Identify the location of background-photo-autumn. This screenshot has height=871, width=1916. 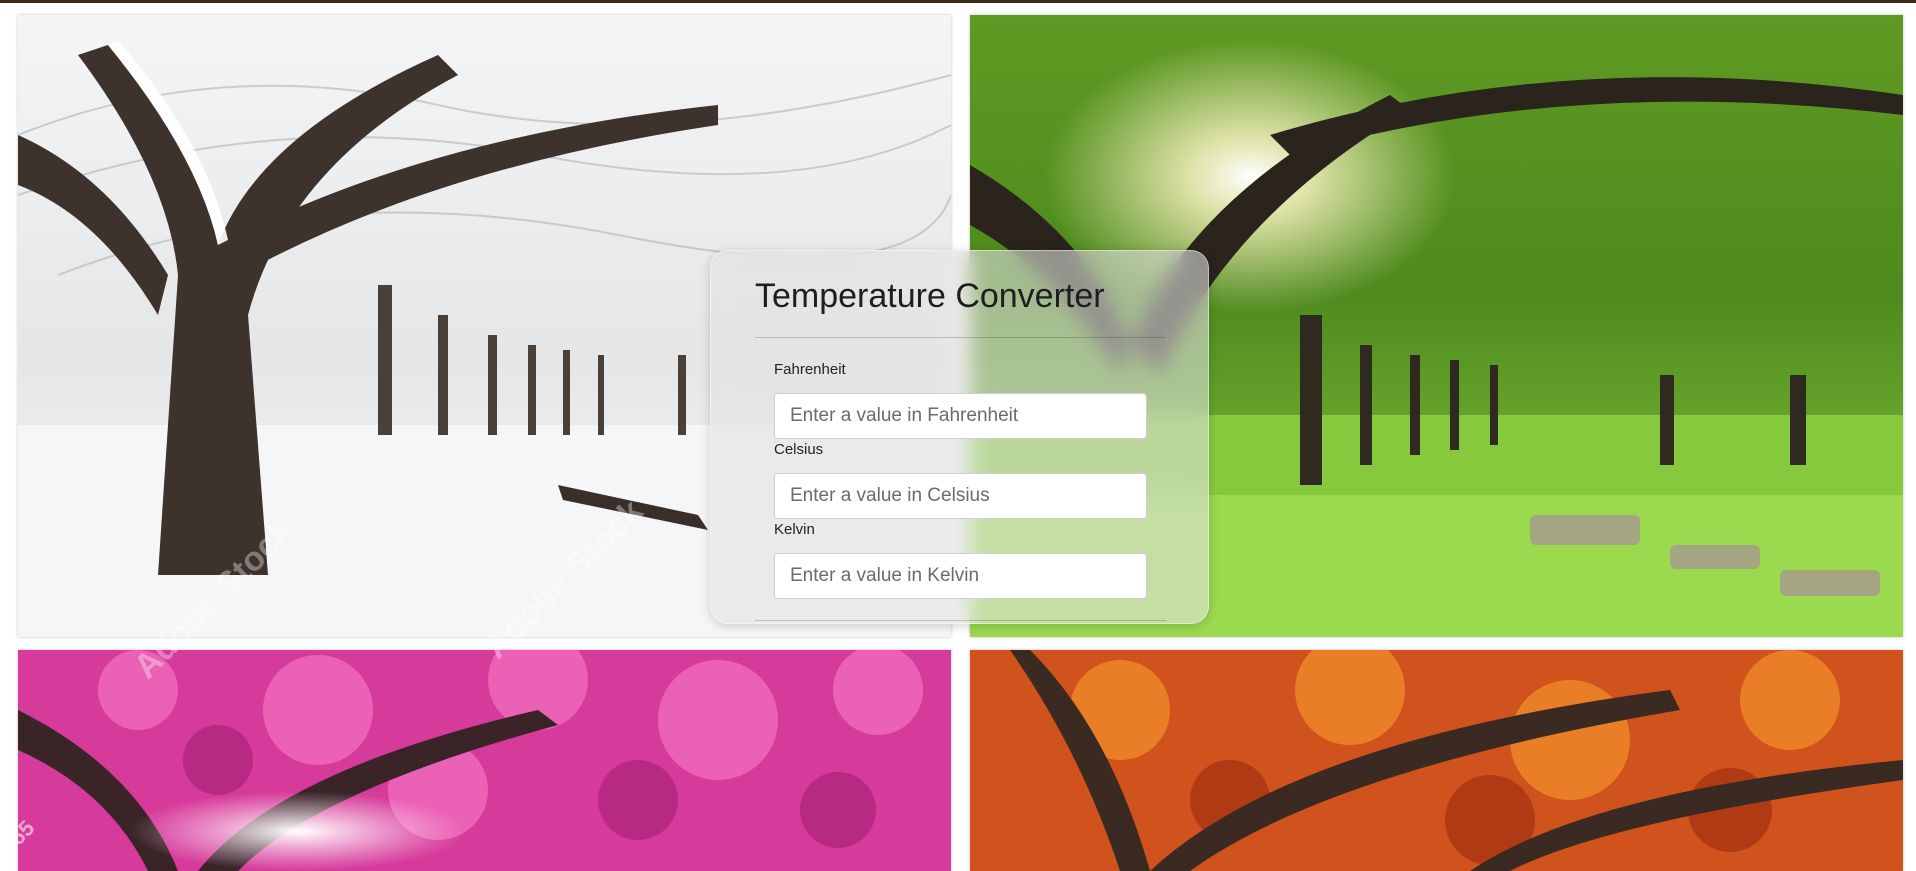
(1436, 760).